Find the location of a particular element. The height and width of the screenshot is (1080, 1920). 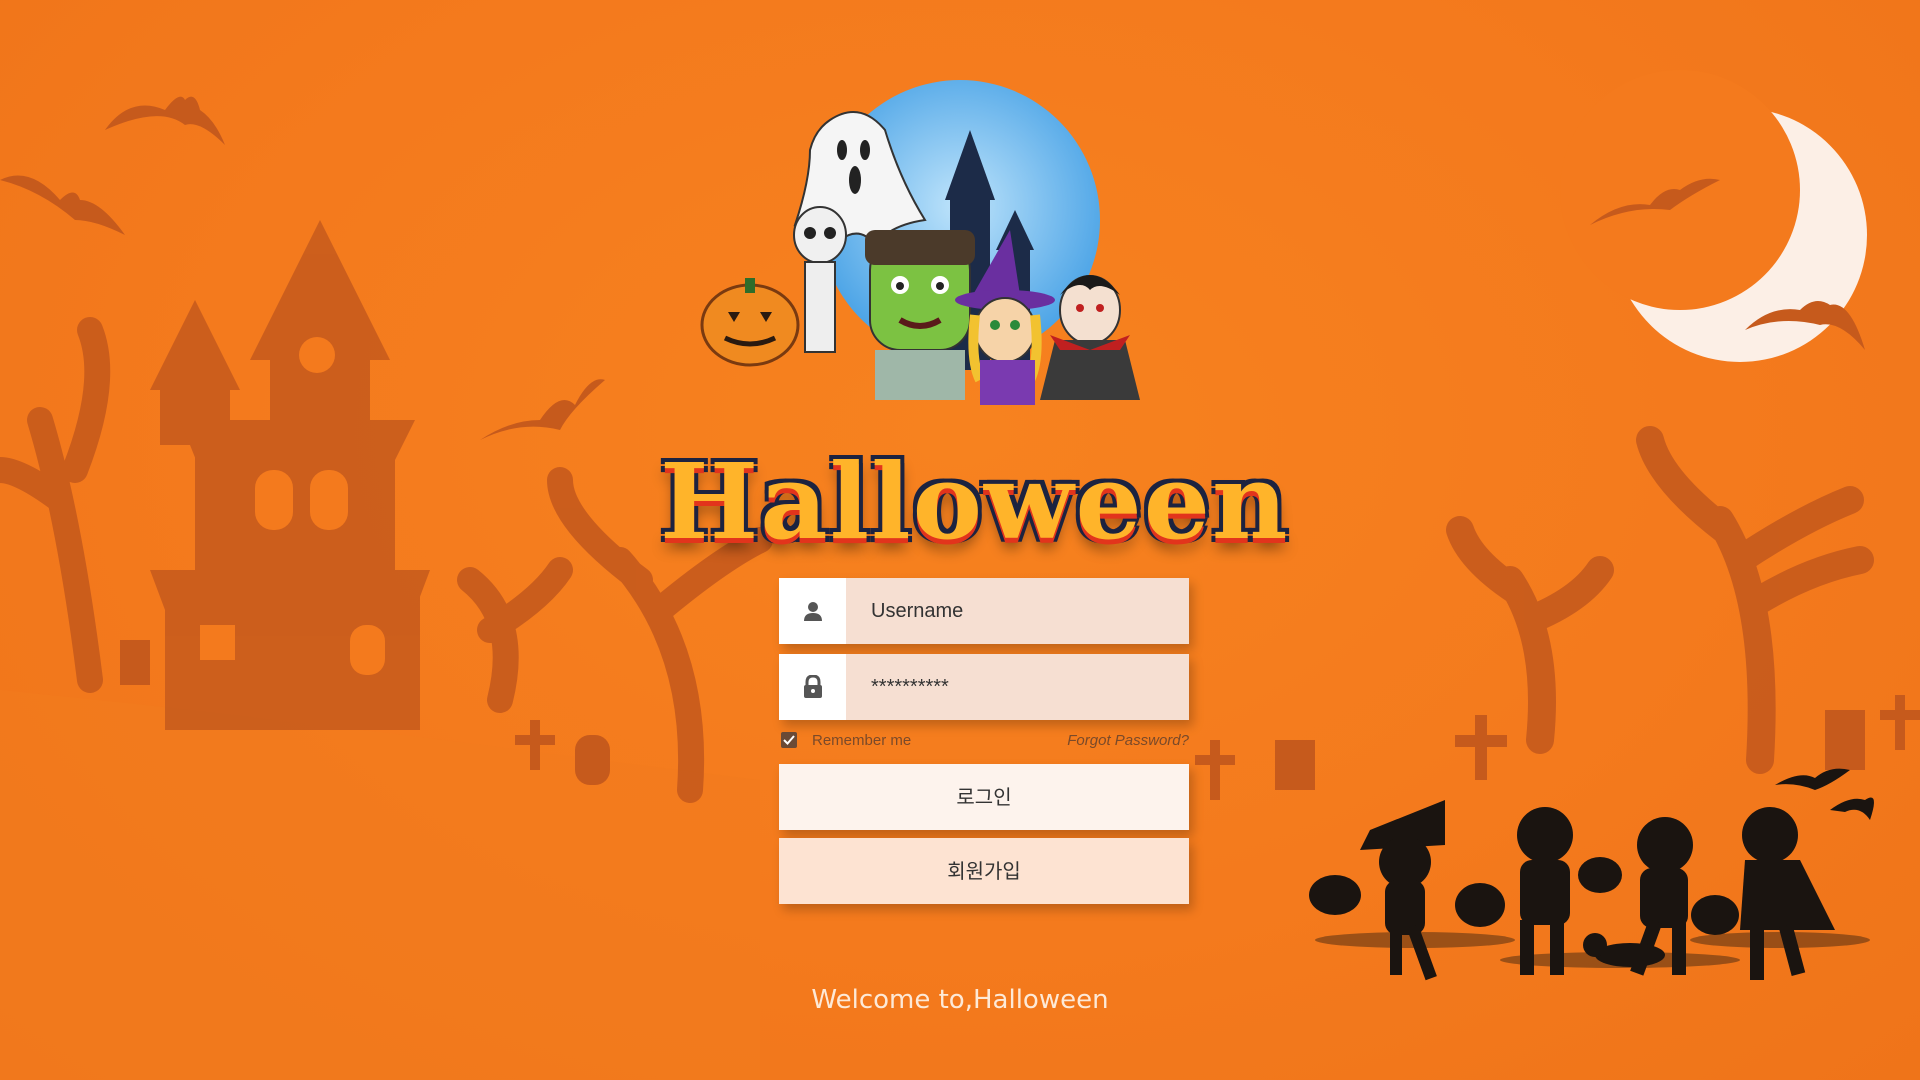

forgot-password-link: Forgot Password? is located at coordinates (1128, 740).